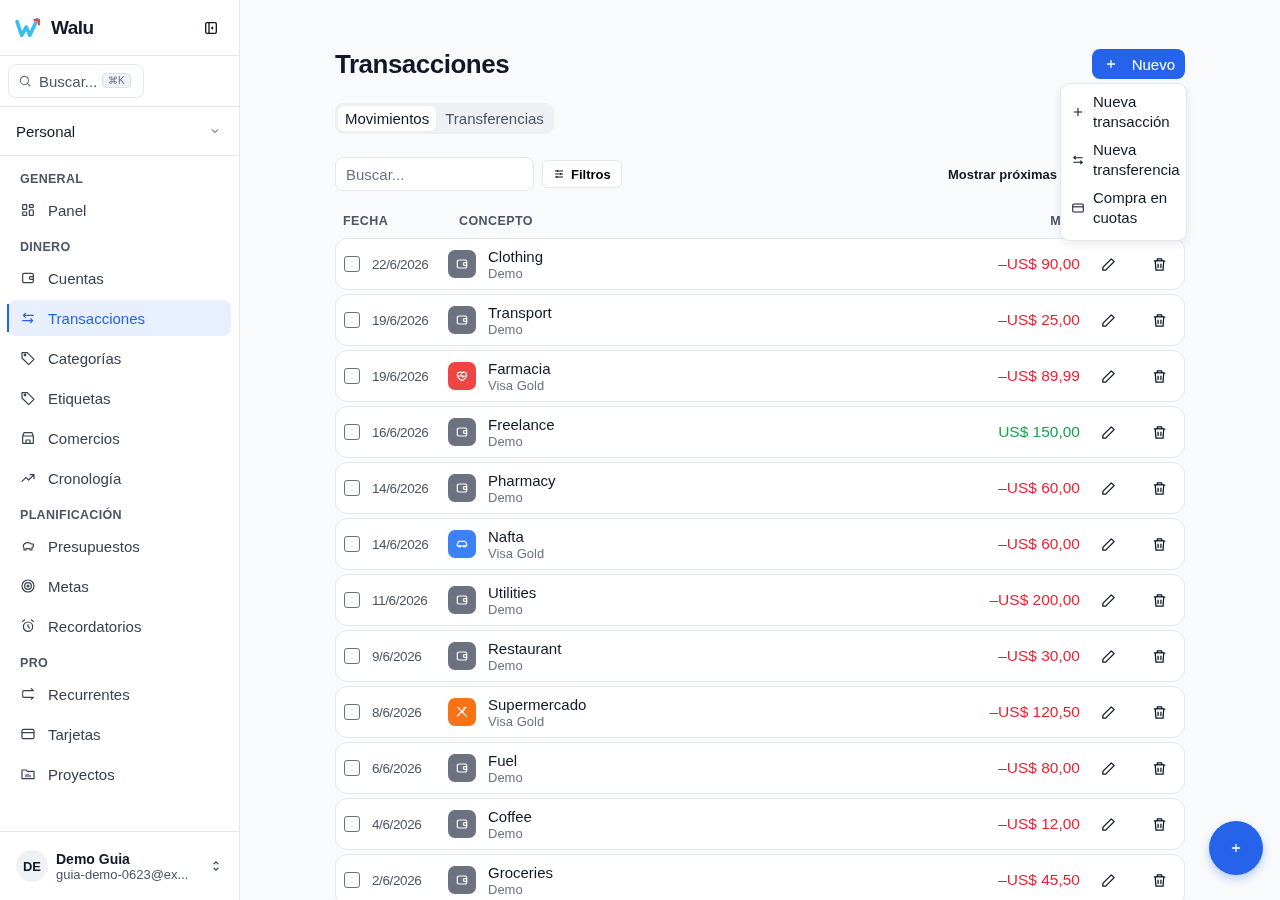  What do you see at coordinates (422, 64) in the screenshot?
I see `page-title: Transacciones` at bounding box center [422, 64].